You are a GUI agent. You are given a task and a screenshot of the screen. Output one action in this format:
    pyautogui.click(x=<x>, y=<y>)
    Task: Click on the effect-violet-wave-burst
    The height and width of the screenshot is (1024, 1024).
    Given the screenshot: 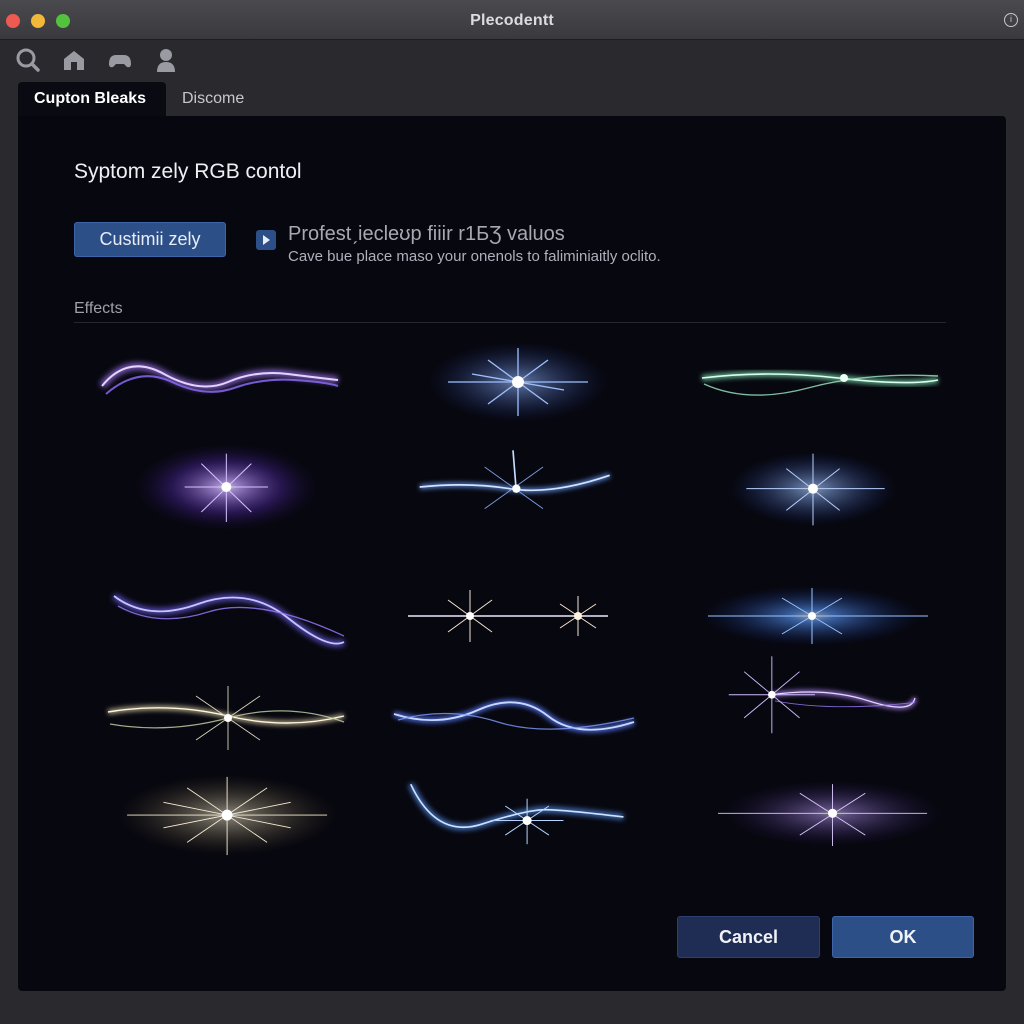 What is the action you would take?
    pyautogui.click(x=818, y=709)
    